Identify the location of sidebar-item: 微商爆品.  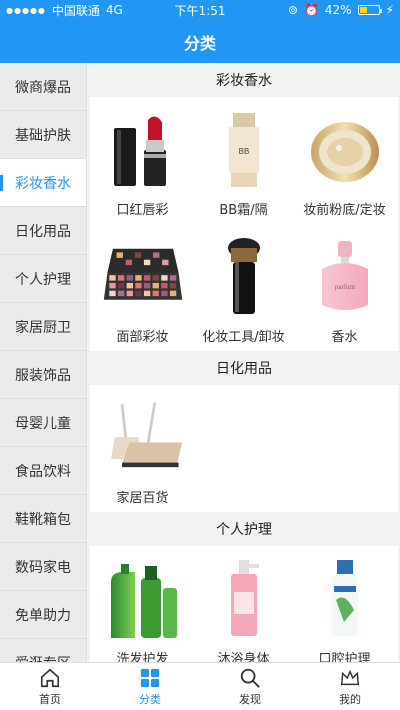
(43, 87).